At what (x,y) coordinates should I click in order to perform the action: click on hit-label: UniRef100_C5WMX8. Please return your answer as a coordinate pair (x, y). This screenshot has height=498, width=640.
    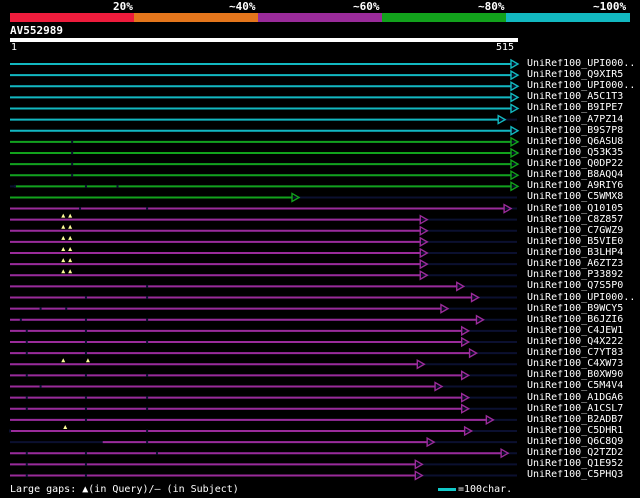
    Looking at the image, I should click on (583, 197).